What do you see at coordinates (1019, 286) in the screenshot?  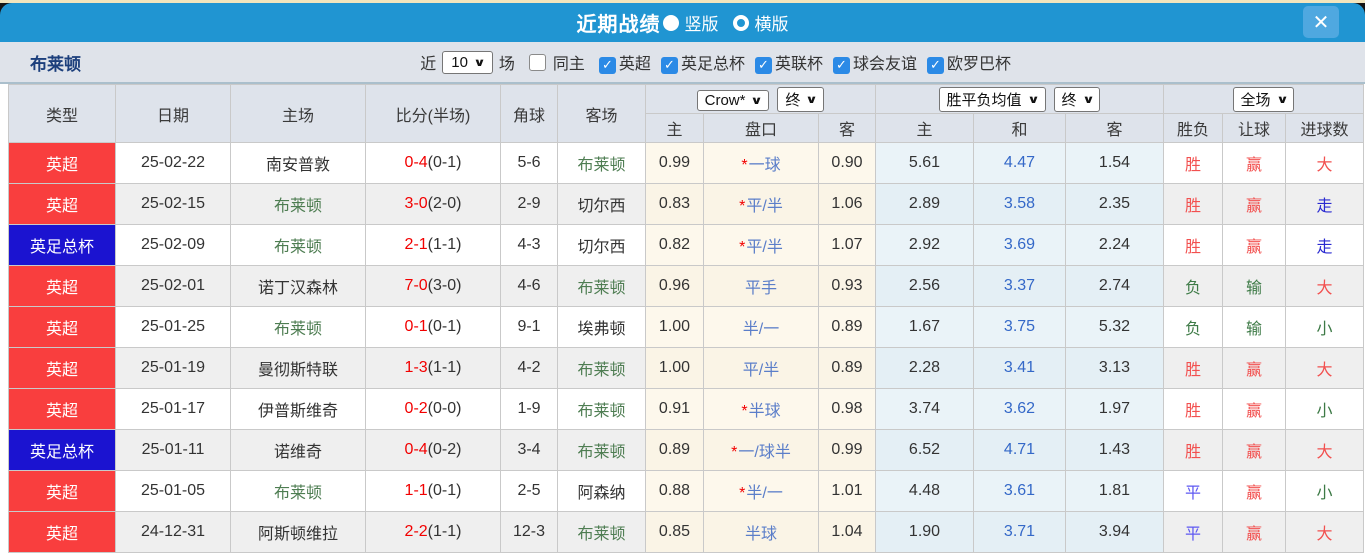 I see `mean-draw-cell: 3.37` at bounding box center [1019, 286].